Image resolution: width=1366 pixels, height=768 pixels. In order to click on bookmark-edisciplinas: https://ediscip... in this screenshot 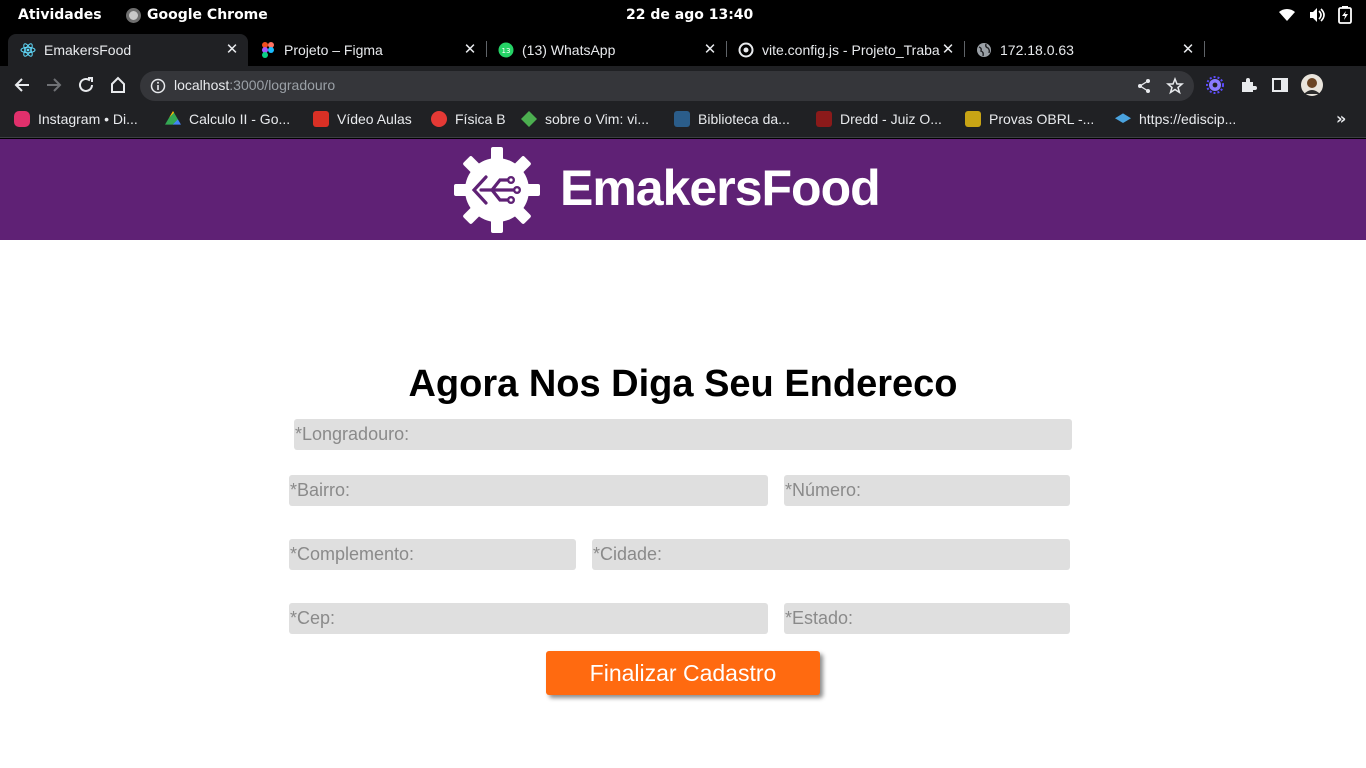, I will do `click(1175, 119)`.